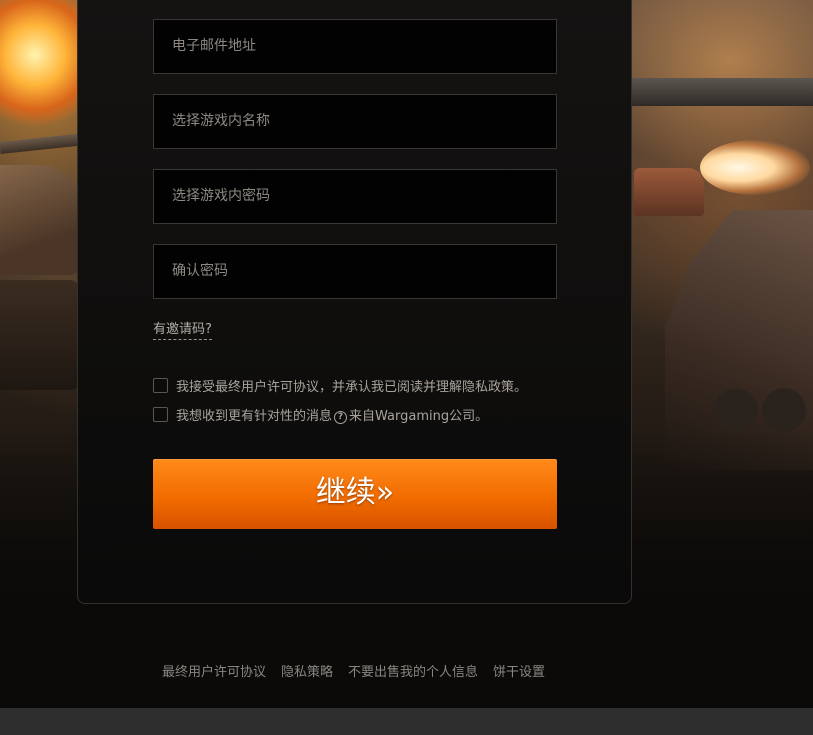  I want to click on eula-checkbox-row: 我接受最终用户许可协议，并承认我已阅读并理解隐私政策。, so click(340, 385).